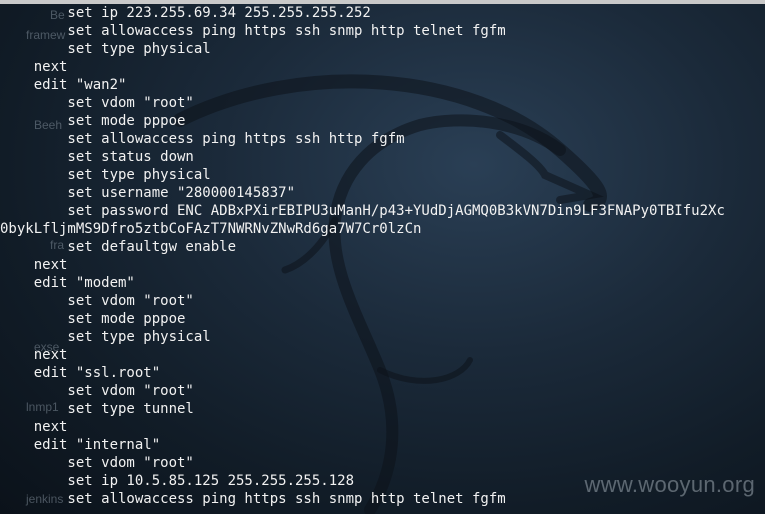 The height and width of the screenshot is (514, 765). I want to click on terminal-line: set ip 10.5.85.125 255.255.255.128, so click(177, 481).